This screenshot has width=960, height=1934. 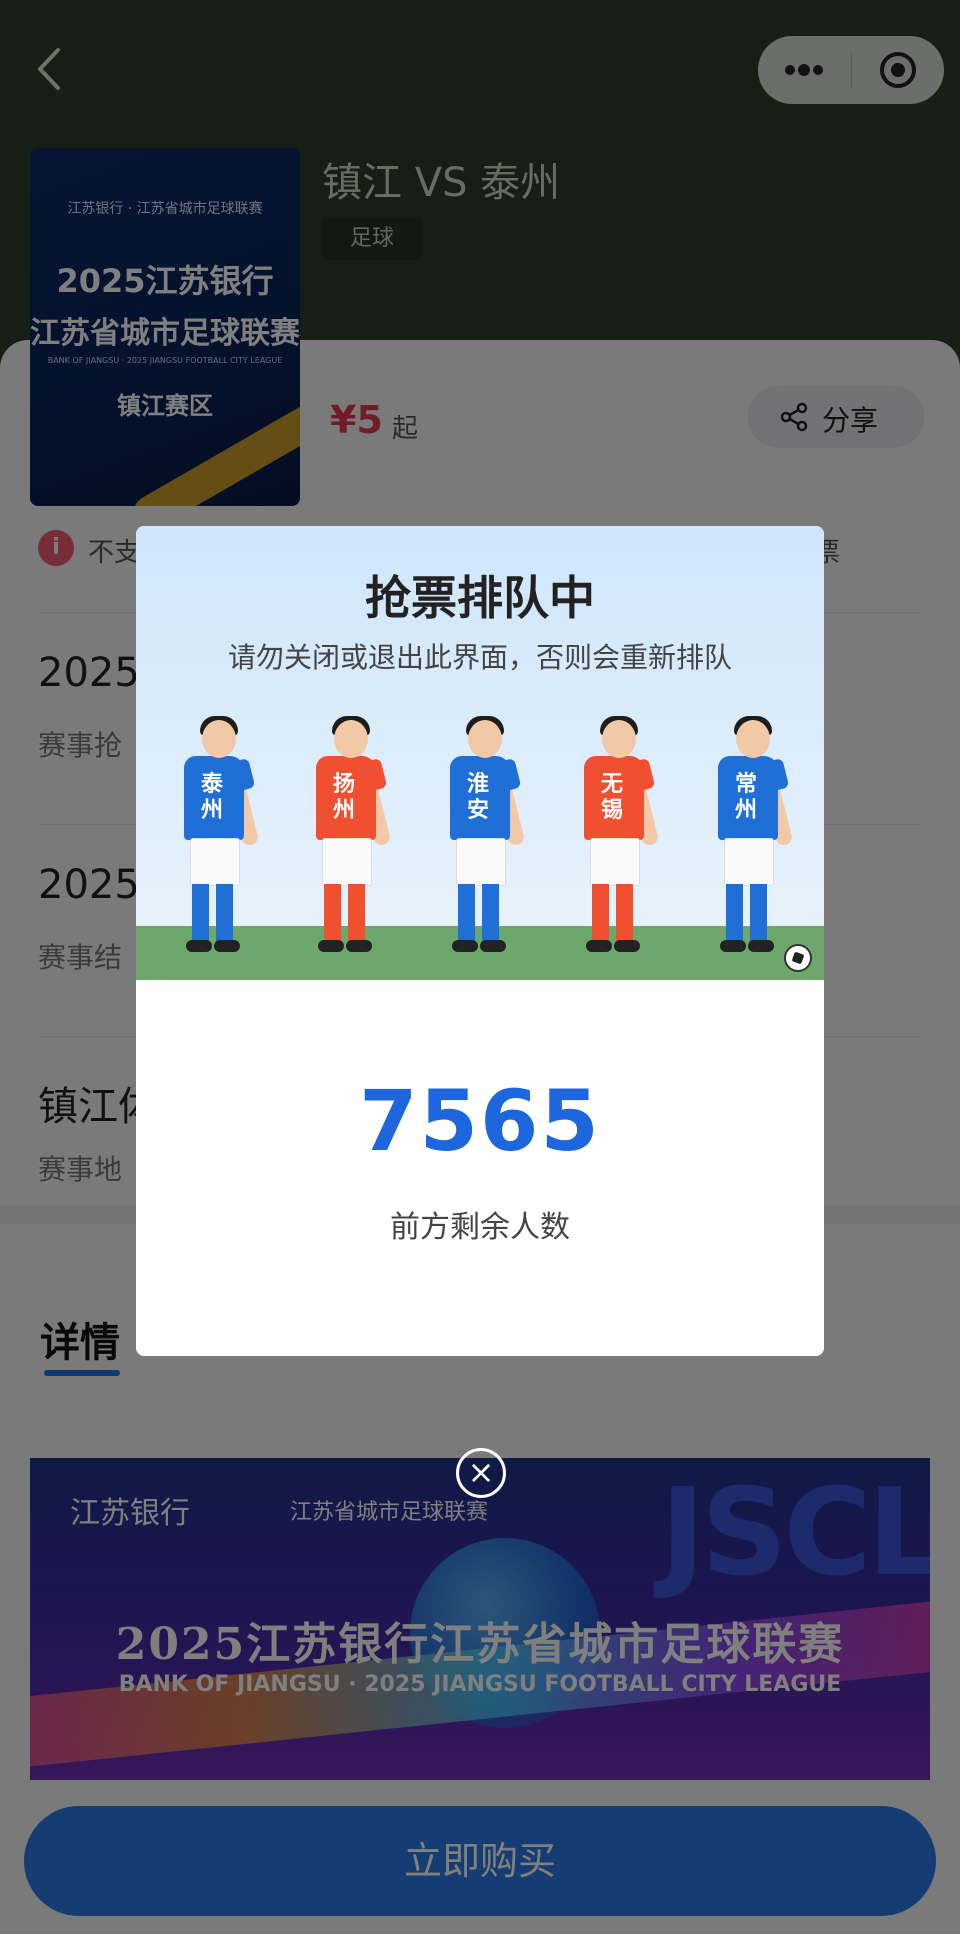 What do you see at coordinates (211, 797) in the screenshot?
I see `player-jersey-name: 泰 州` at bounding box center [211, 797].